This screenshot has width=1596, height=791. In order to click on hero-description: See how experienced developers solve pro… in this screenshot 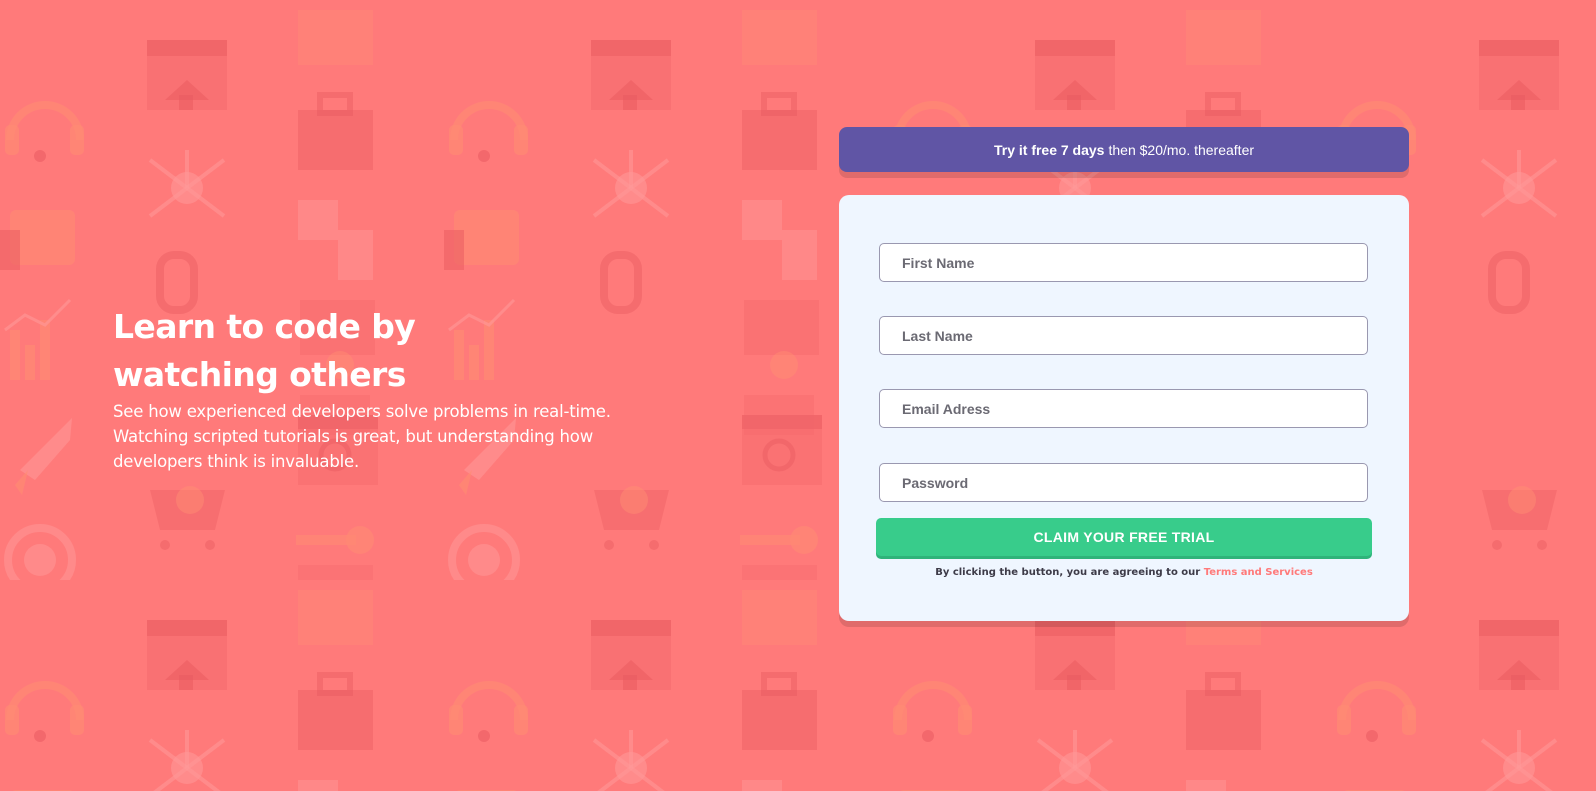, I will do `click(373, 436)`.